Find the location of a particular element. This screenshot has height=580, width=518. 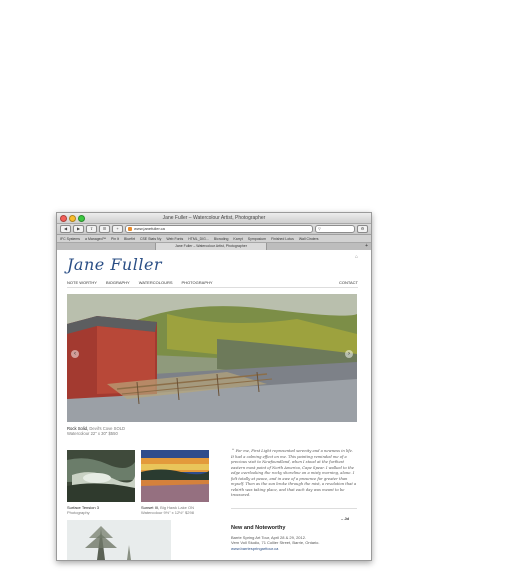

browser-toolbar: ◀ ▶ ⇧ ☰ + www.janefuller.ca ⚲ ⚙ is located at coordinates (214, 229).